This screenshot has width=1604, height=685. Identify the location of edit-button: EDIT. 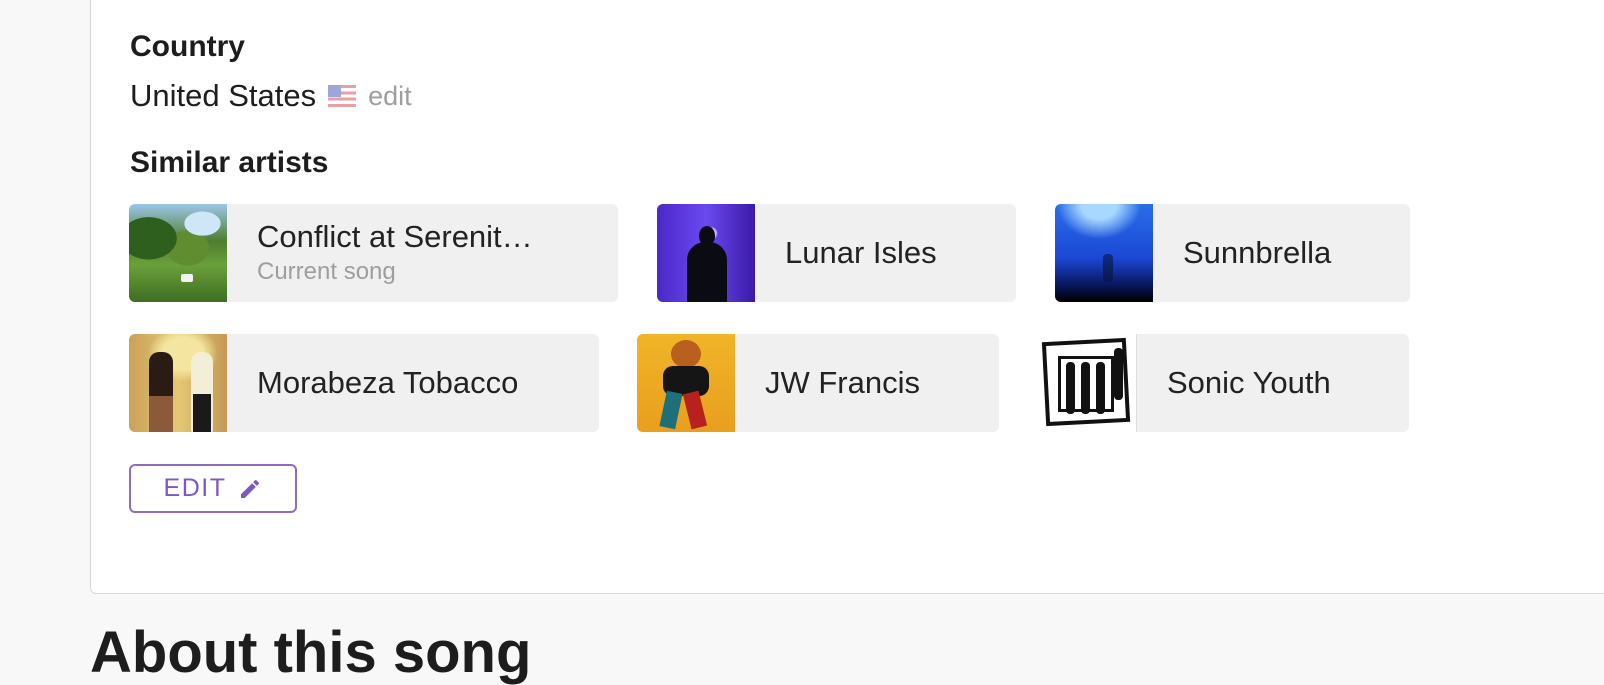
(213, 488).